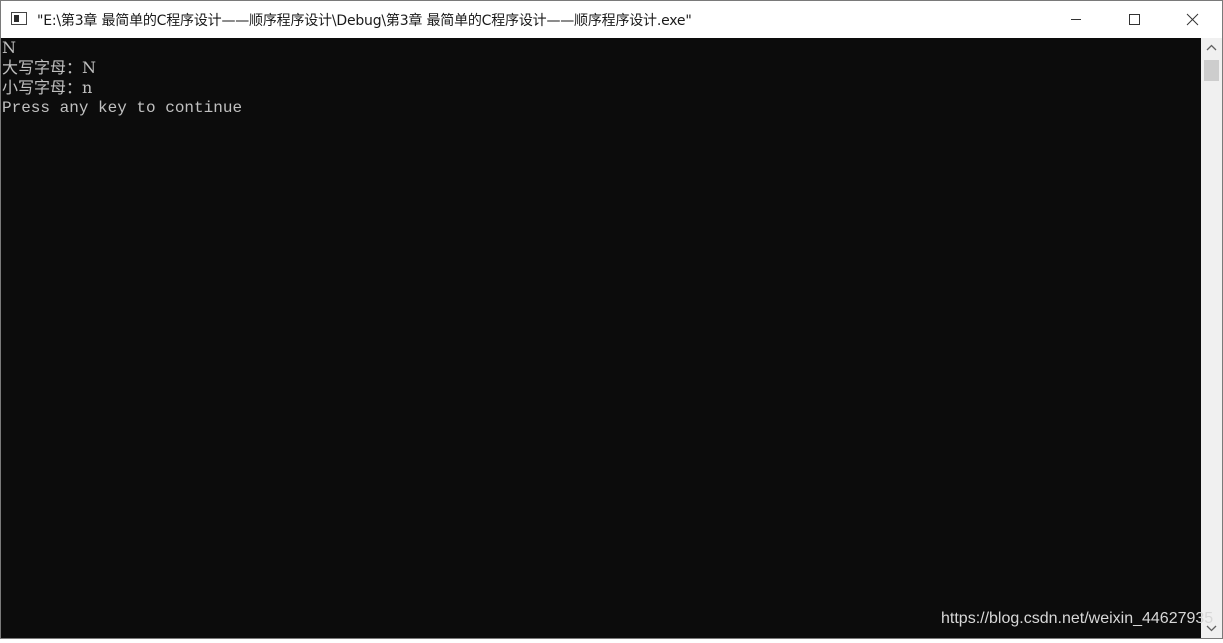 Image resolution: width=1223 pixels, height=643 pixels. Describe the element at coordinates (19, 18) in the screenshot. I see `console-app-icon` at that location.